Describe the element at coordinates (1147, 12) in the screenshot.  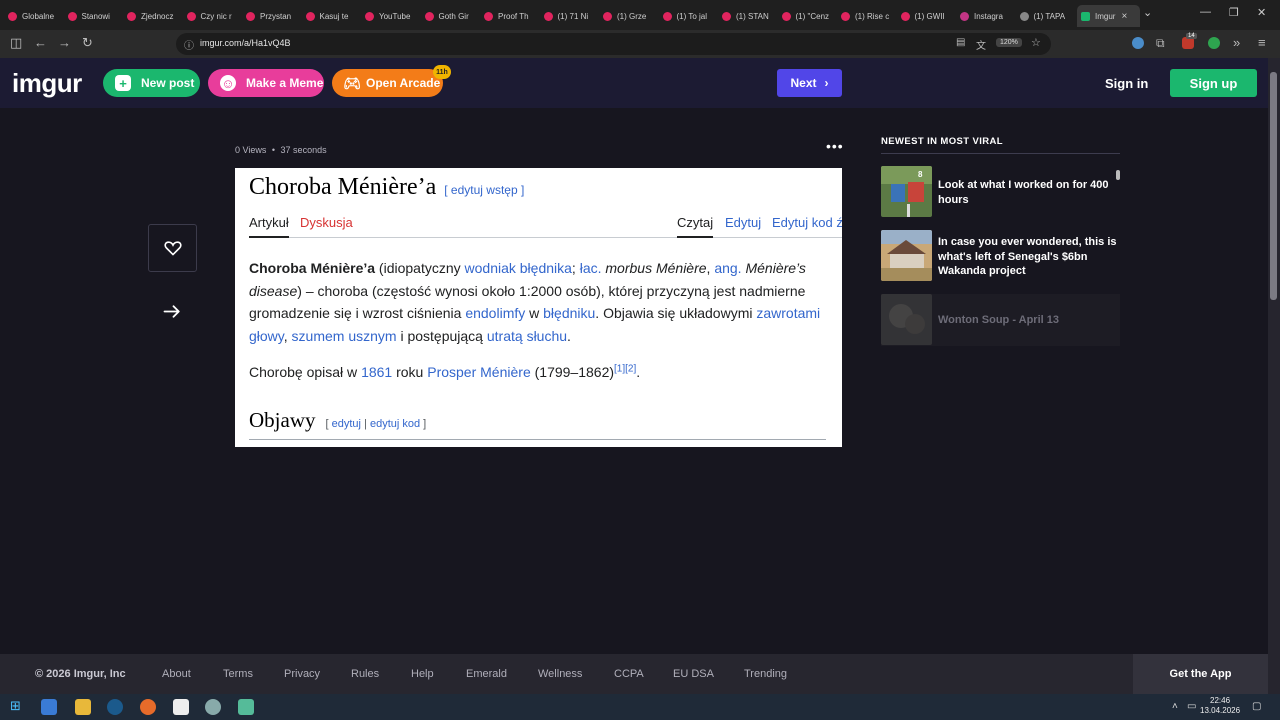
I see `tab-list-chevron-icon: ⌄` at that location.